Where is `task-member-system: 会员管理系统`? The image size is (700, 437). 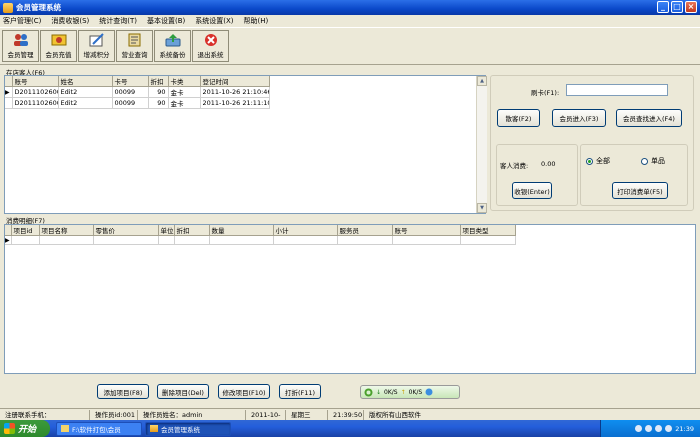 task-member-system: 会员管理系统 is located at coordinates (188, 428).